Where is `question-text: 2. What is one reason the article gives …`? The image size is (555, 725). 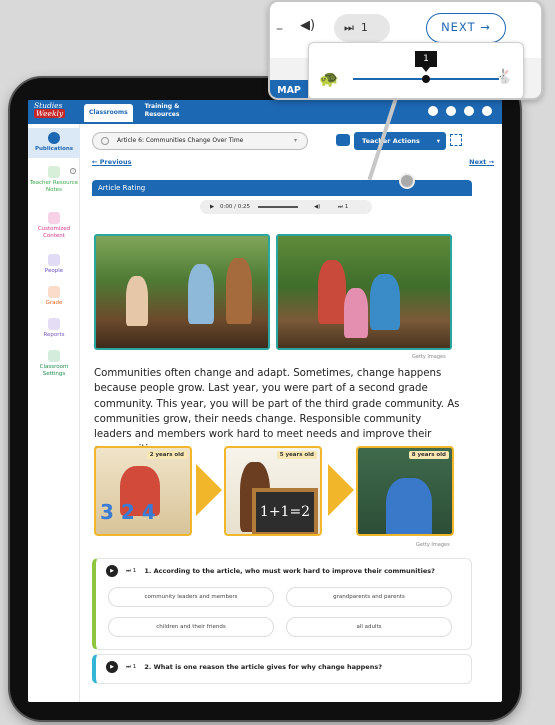 question-text: 2. What is one reason the article gives … is located at coordinates (263, 667).